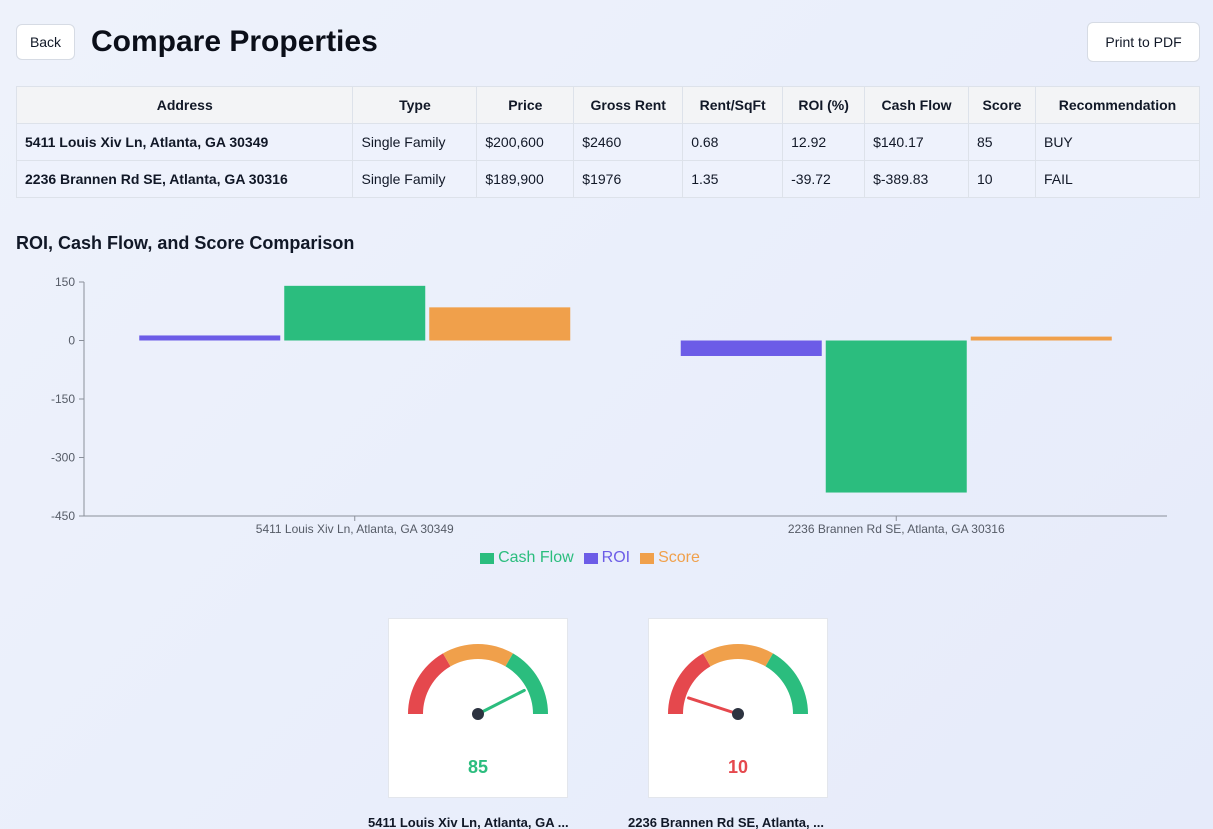  Describe the element at coordinates (185, 243) in the screenshot. I see `chart-section-title: ROI, Cash Flow, and Score Comparison` at that location.